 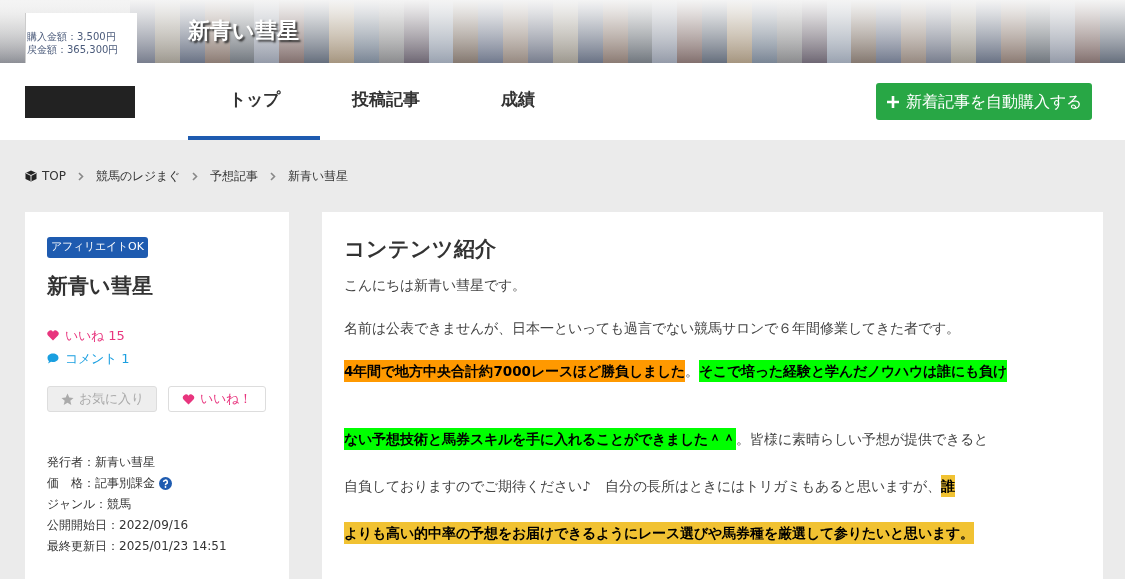 I want to click on banner-title: 新青い彗星, so click(x=243, y=31).